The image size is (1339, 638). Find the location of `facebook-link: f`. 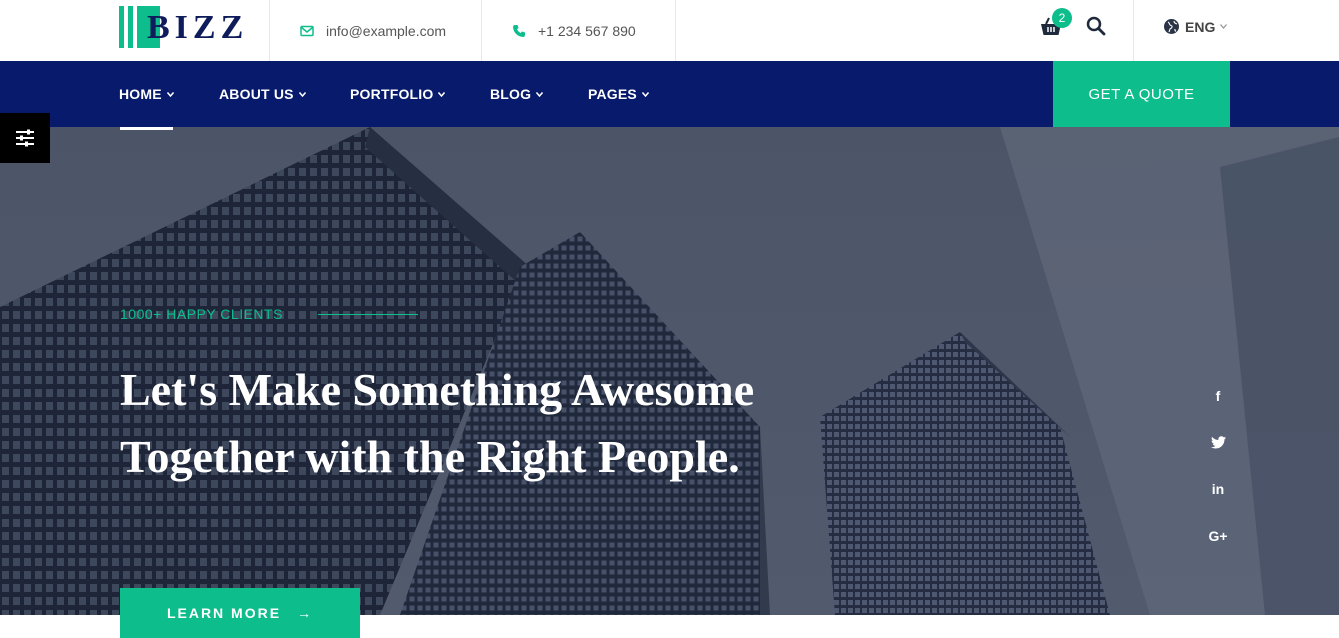

facebook-link: f is located at coordinates (1218, 396).